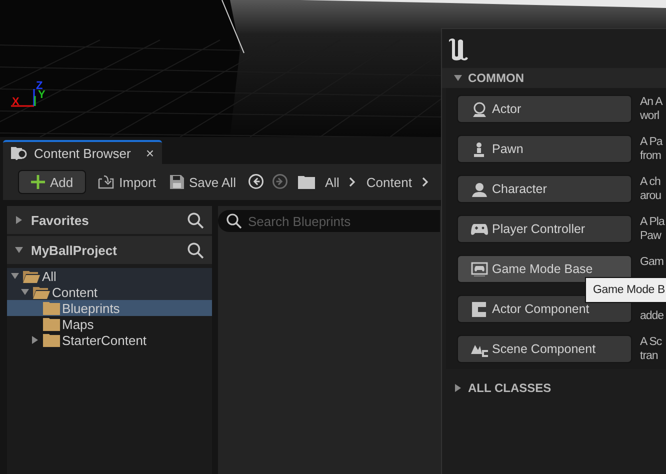 The width and height of the screenshot is (666, 474). I want to click on import-button: Import, so click(127, 182).